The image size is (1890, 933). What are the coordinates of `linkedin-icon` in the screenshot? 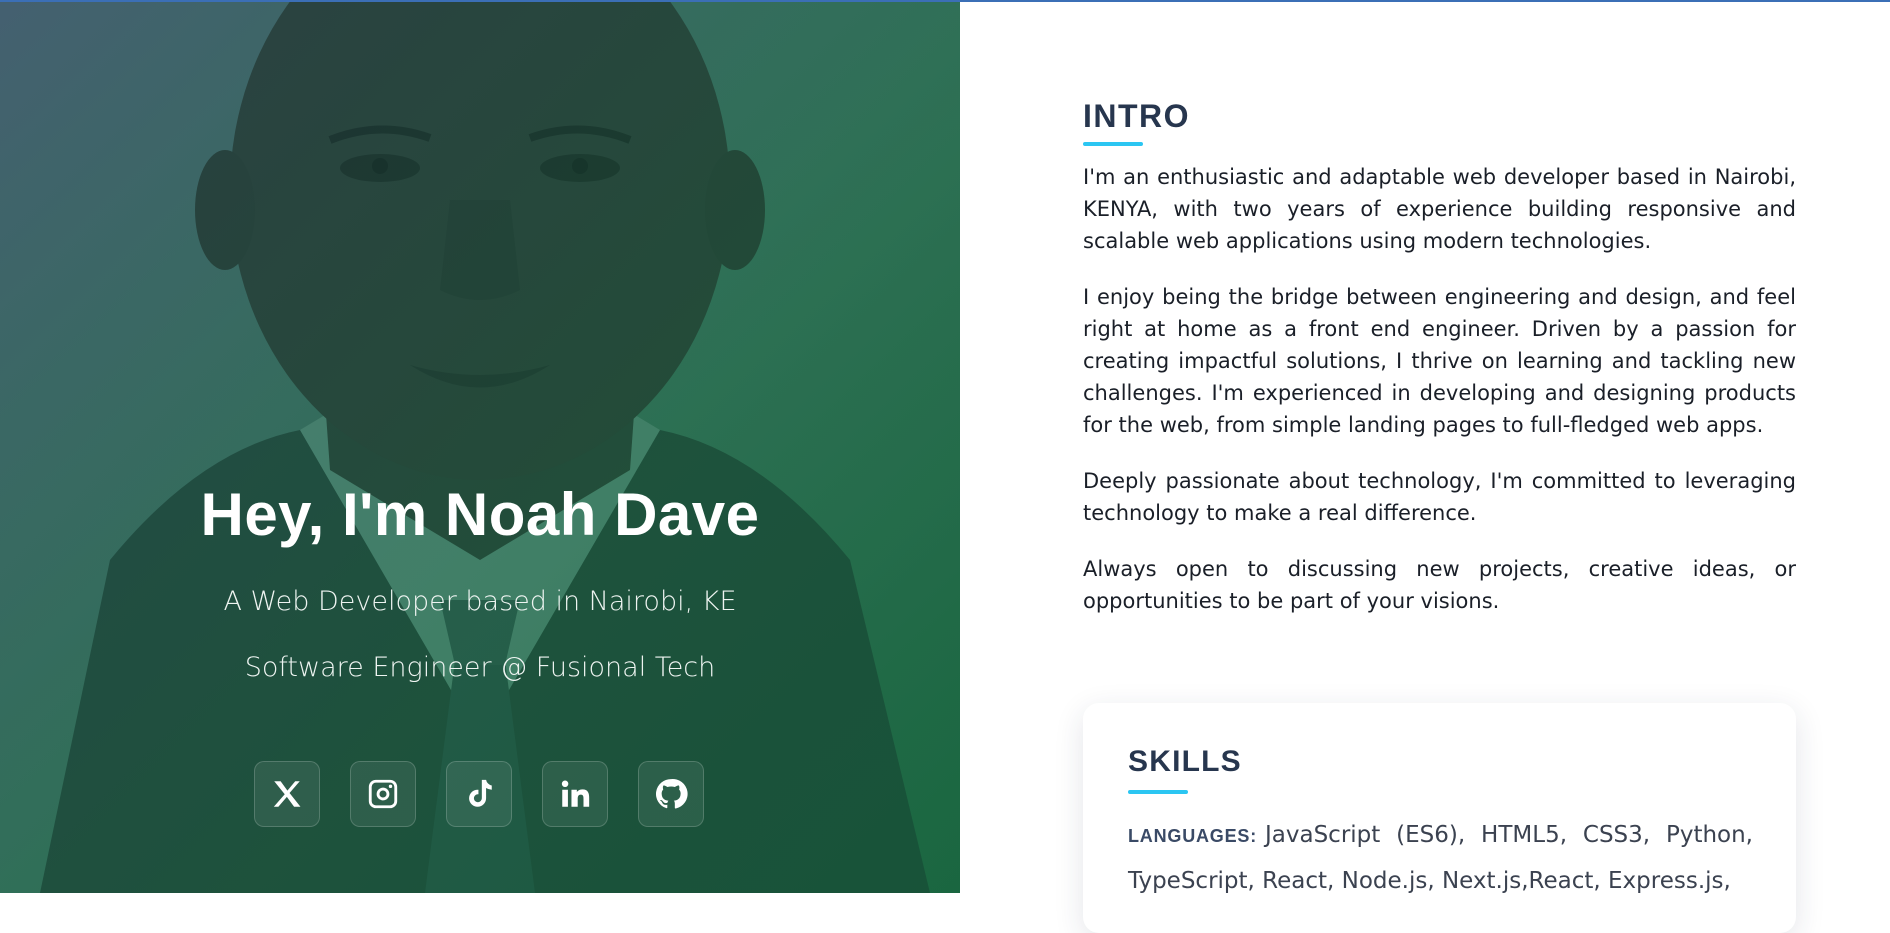 It's located at (575, 793).